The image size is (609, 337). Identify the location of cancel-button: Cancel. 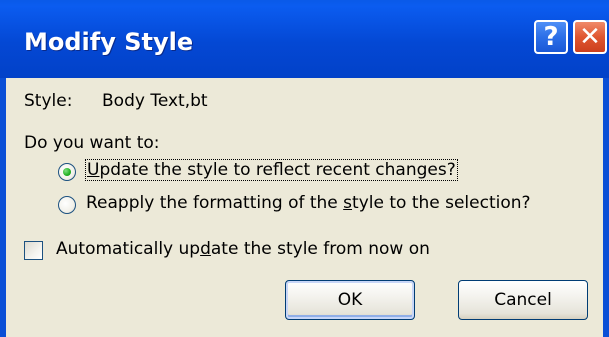
(523, 300).